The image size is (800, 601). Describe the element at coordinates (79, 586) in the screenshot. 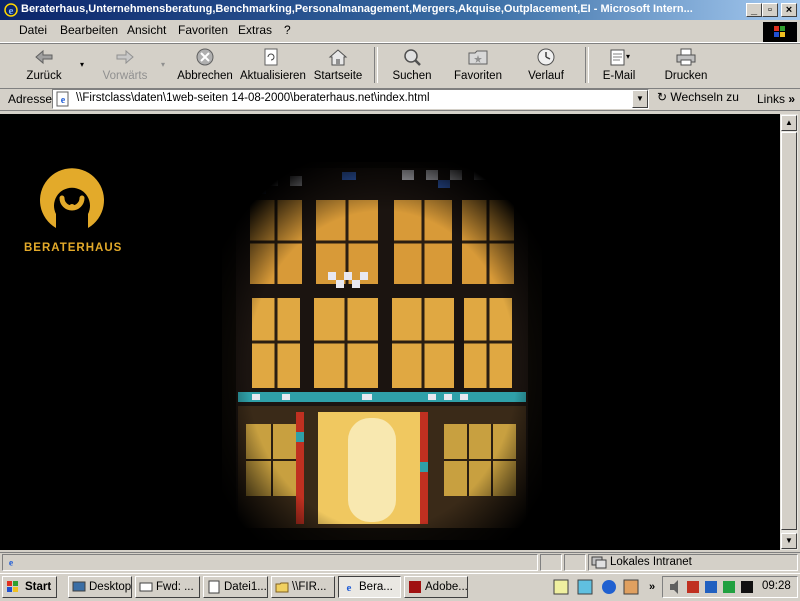

I see `desktop-icon` at that location.